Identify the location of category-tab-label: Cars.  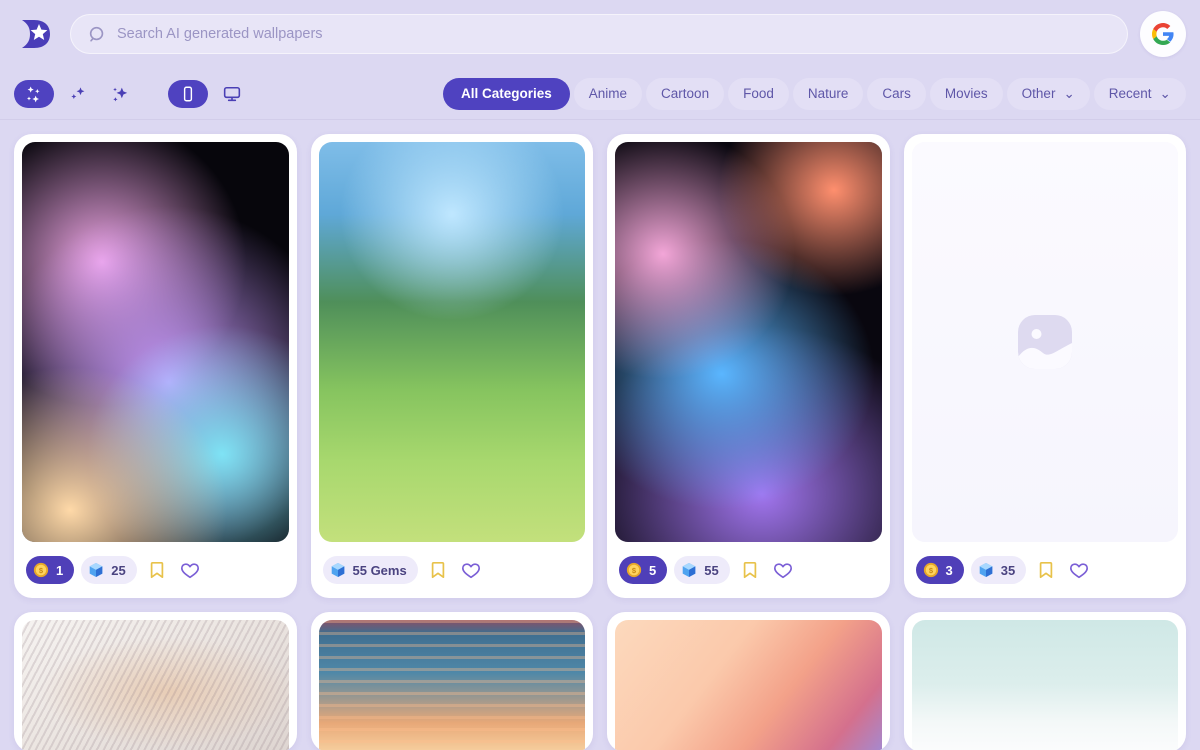
(896, 93).